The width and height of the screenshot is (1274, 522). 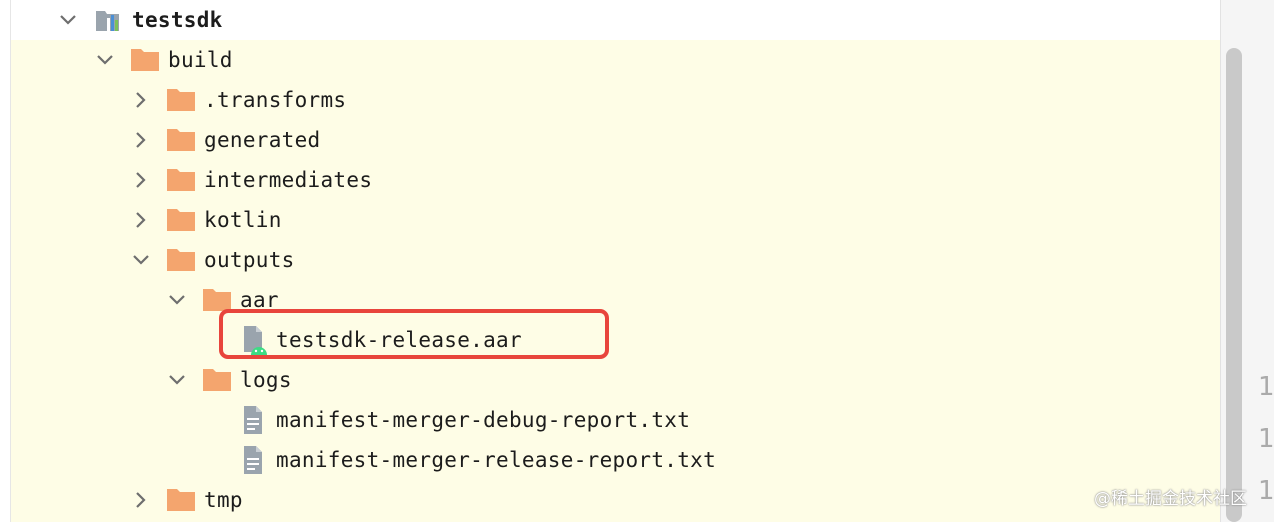 What do you see at coordinates (1234, 285) in the screenshot?
I see `scrollbar` at bounding box center [1234, 285].